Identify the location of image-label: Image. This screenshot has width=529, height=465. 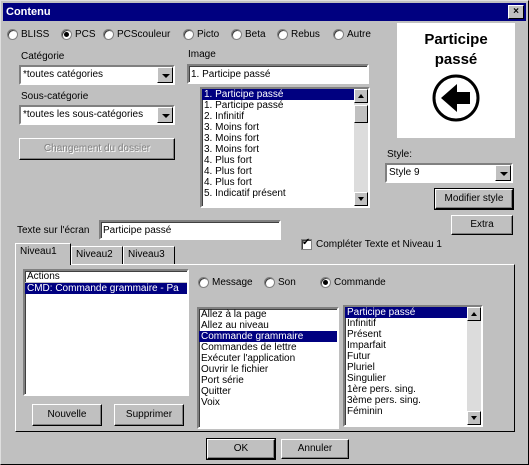
(202, 54).